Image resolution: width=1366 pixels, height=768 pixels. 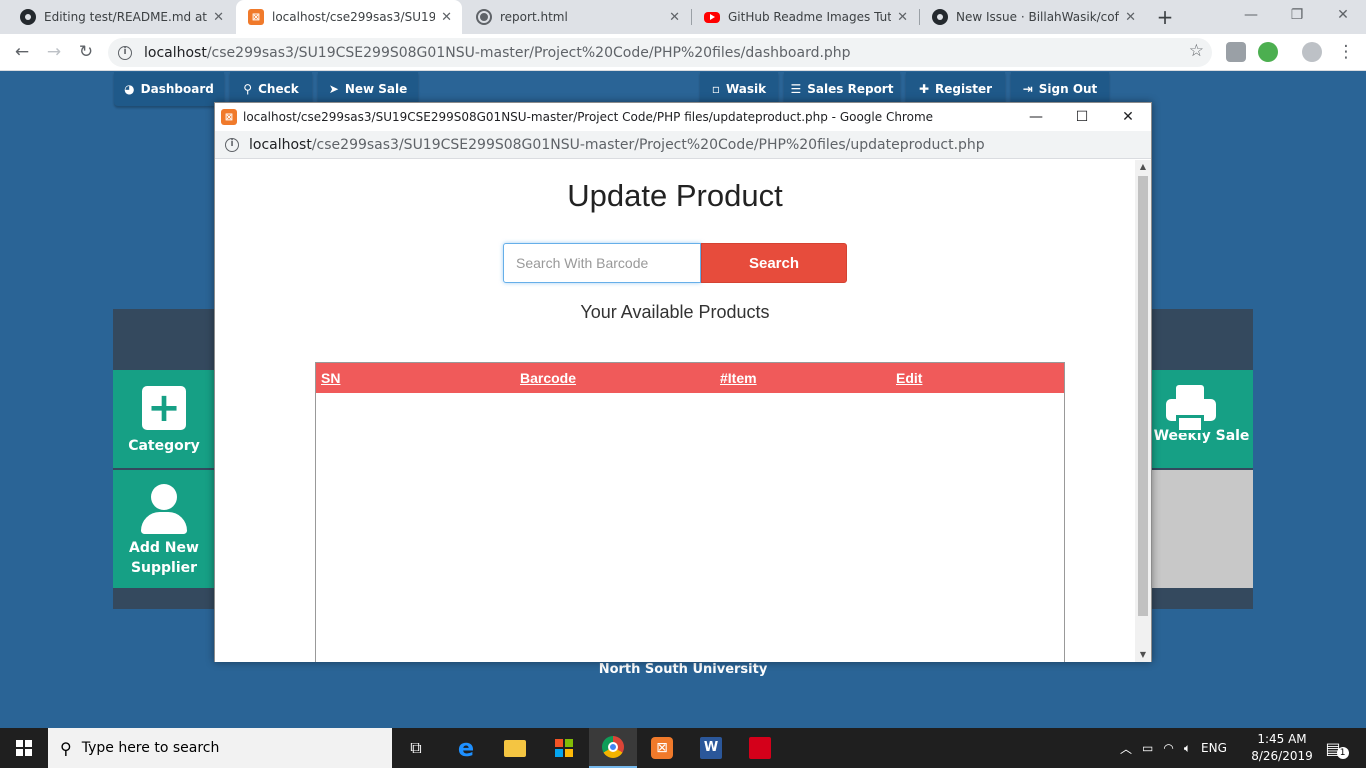 I want to click on bookmark-star-icon: ☆, so click(x=1196, y=51).